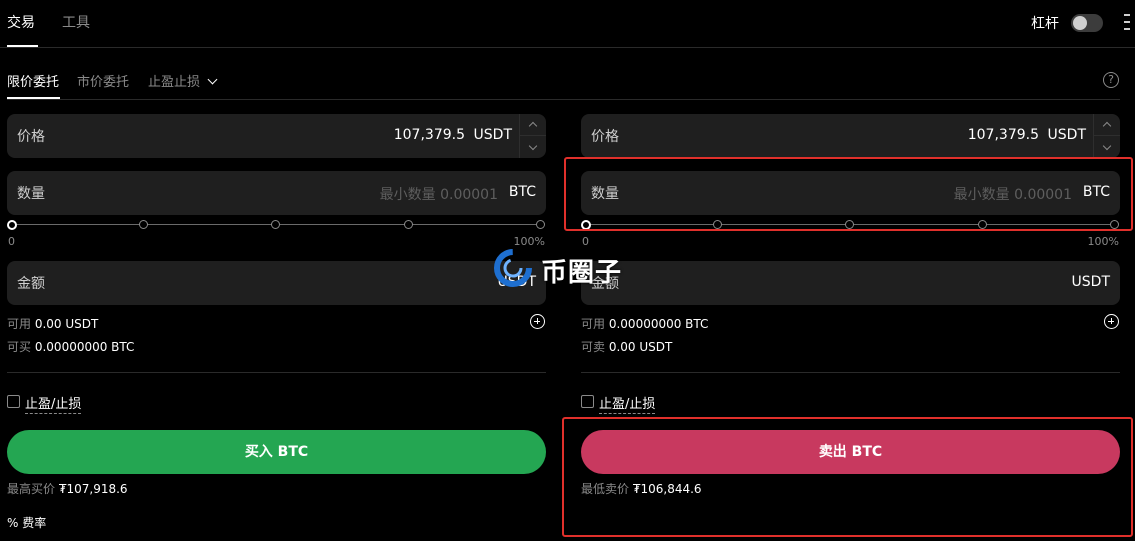  What do you see at coordinates (627, 403) in the screenshot?
I see `sell-tpsl-label: 止盈/止损` at bounding box center [627, 403].